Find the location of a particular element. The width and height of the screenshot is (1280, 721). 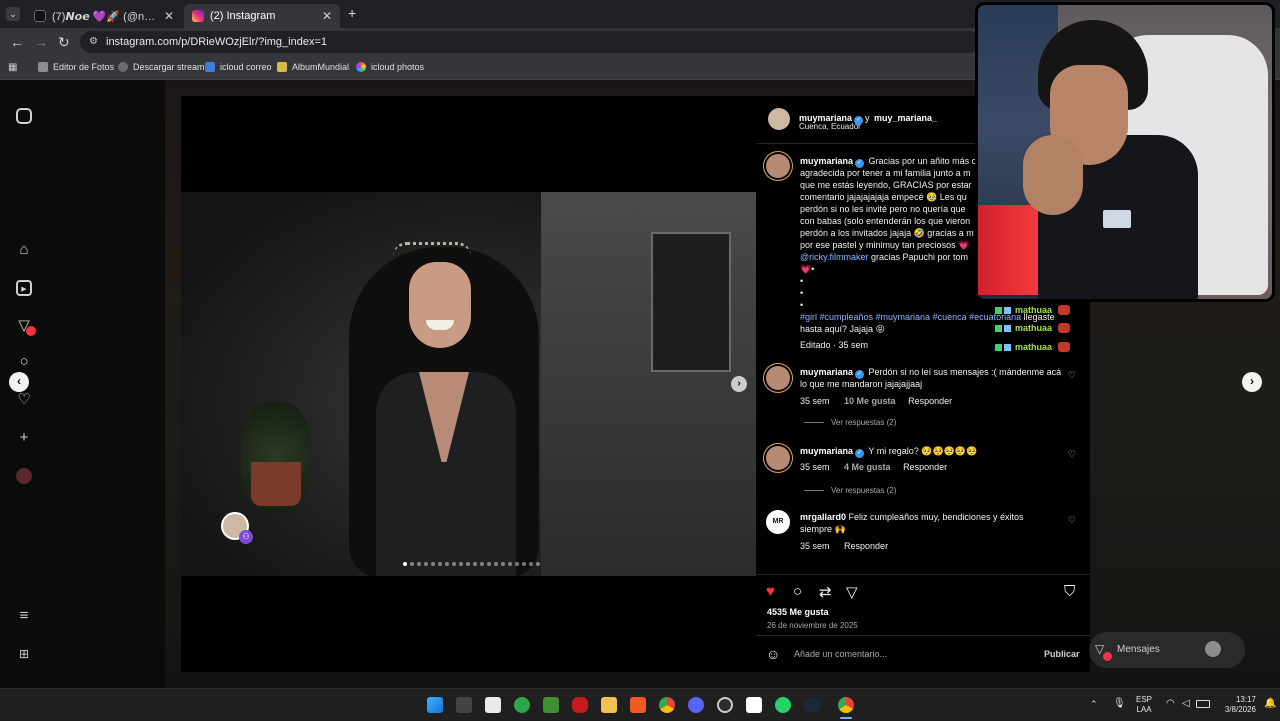

volume-icon: ◁ is located at coordinates (1186, 703).